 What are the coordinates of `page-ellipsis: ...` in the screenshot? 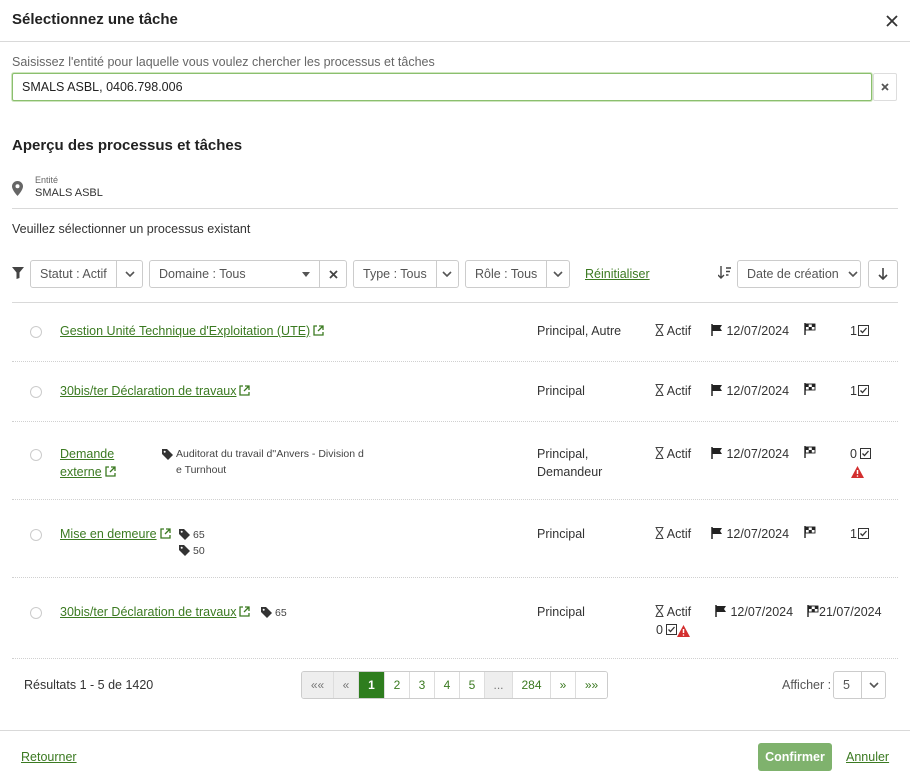 It's located at (499, 685).